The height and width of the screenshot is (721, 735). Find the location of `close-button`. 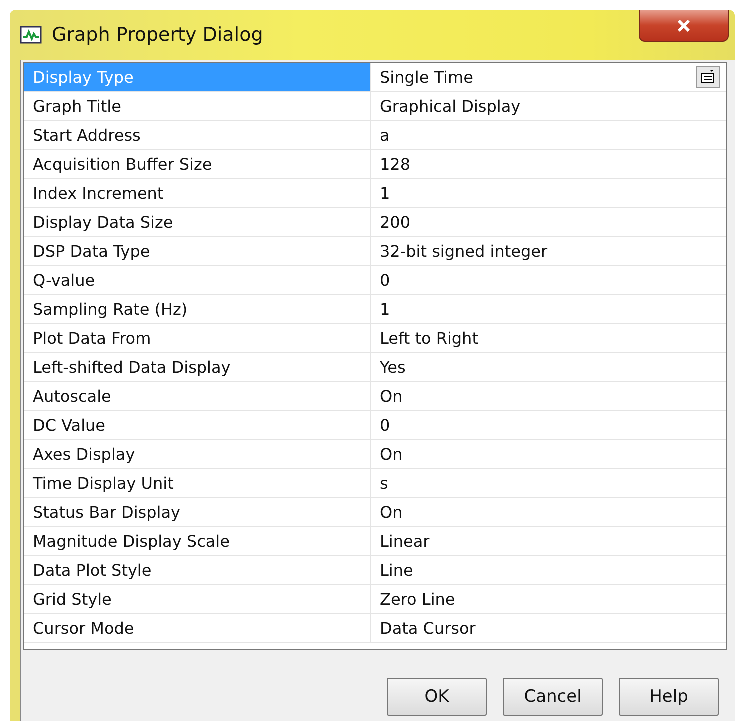

close-button is located at coordinates (684, 26).